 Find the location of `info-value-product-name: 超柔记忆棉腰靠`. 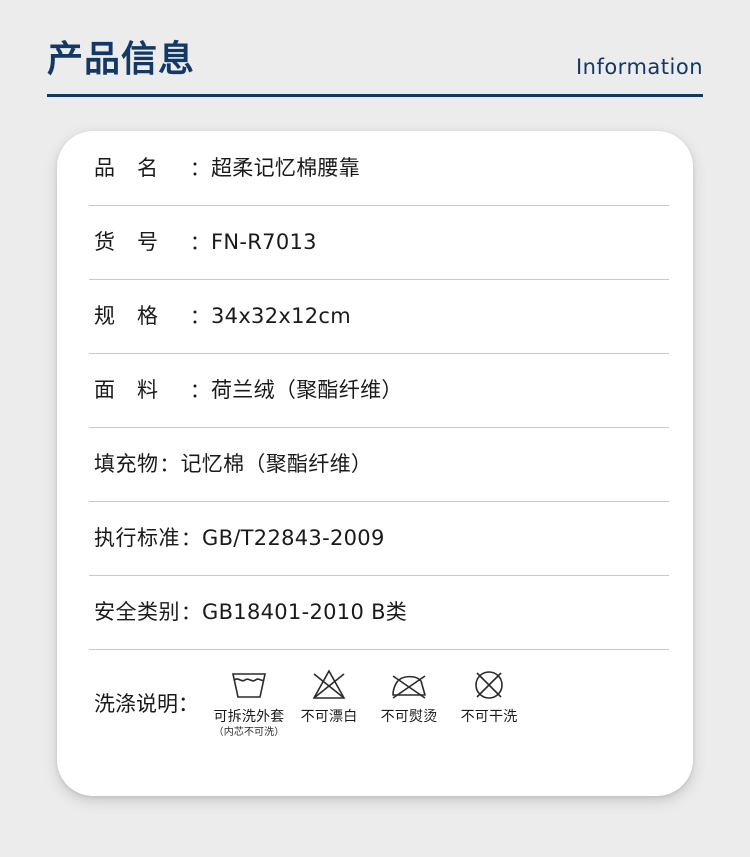

info-value-product-name: 超柔记忆棉腰靠 is located at coordinates (286, 168).